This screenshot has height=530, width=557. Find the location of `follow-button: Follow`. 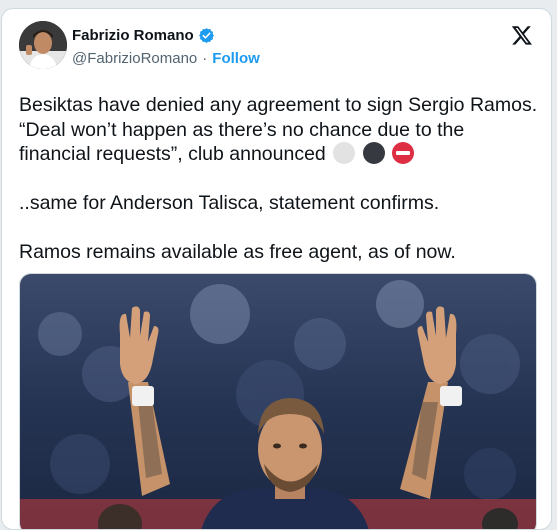

follow-button: Follow is located at coordinates (236, 58).